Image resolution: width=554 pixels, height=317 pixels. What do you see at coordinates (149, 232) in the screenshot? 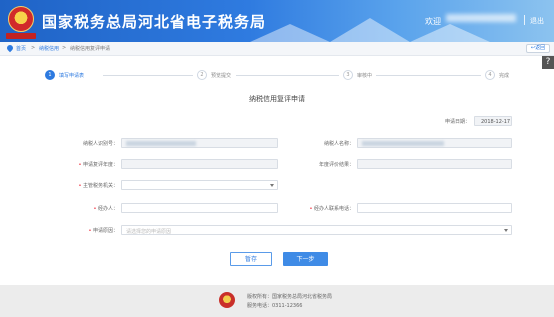
I see `reason-placeholder: 请选择您的申请原因` at bounding box center [149, 232].